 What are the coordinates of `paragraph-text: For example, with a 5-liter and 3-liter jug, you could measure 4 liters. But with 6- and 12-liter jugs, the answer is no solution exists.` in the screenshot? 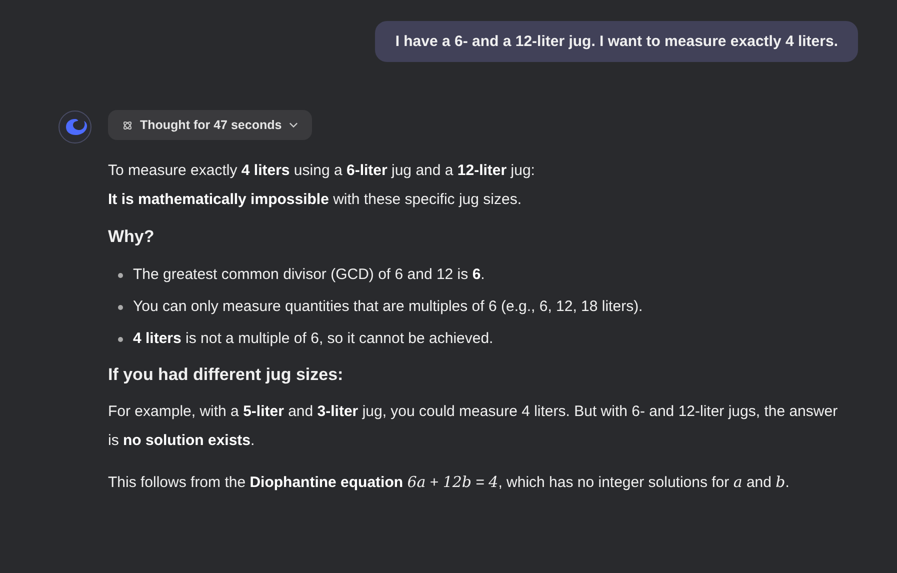 It's located at (473, 426).